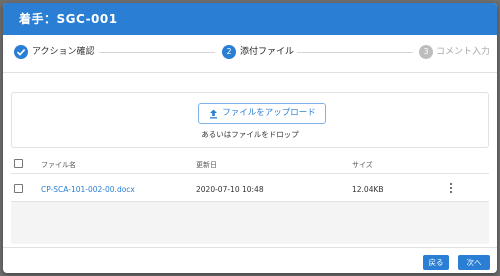 This screenshot has width=500, height=276. I want to click on upload-file-button-label: ファイルをアップロード, so click(269, 113).